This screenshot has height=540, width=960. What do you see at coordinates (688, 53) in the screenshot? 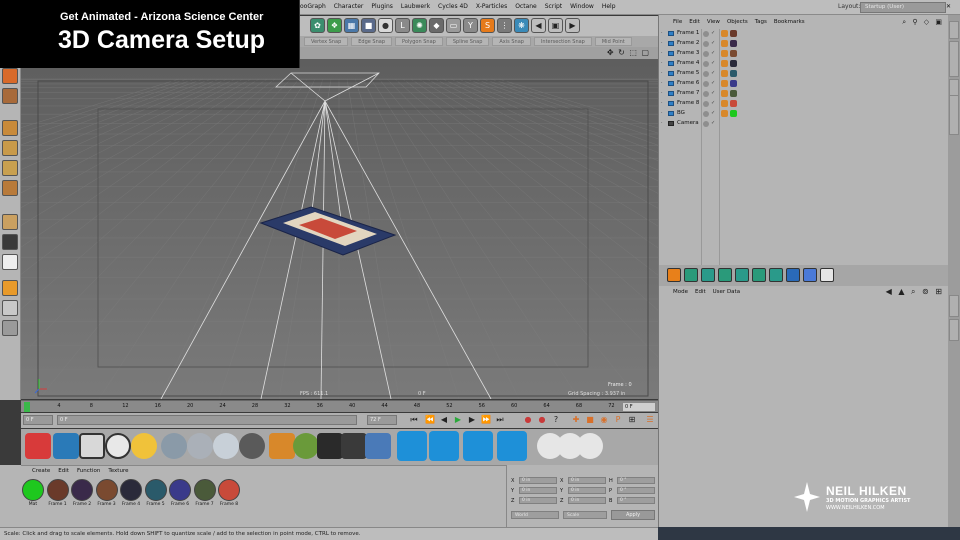
I see `object-name: Frame 3` at bounding box center [688, 53].